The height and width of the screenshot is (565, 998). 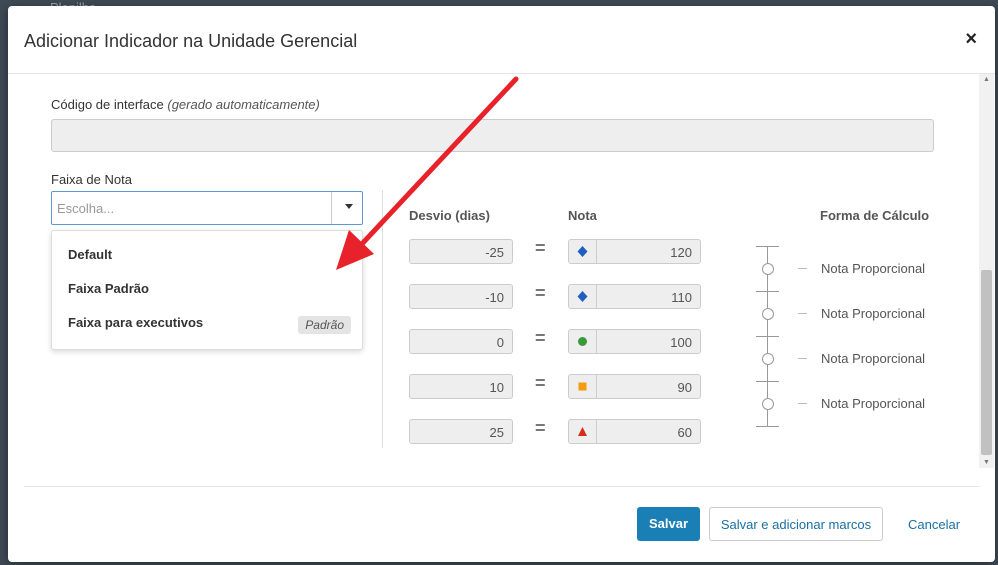 I want to click on triangle-icon, so click(x=582, y=431).